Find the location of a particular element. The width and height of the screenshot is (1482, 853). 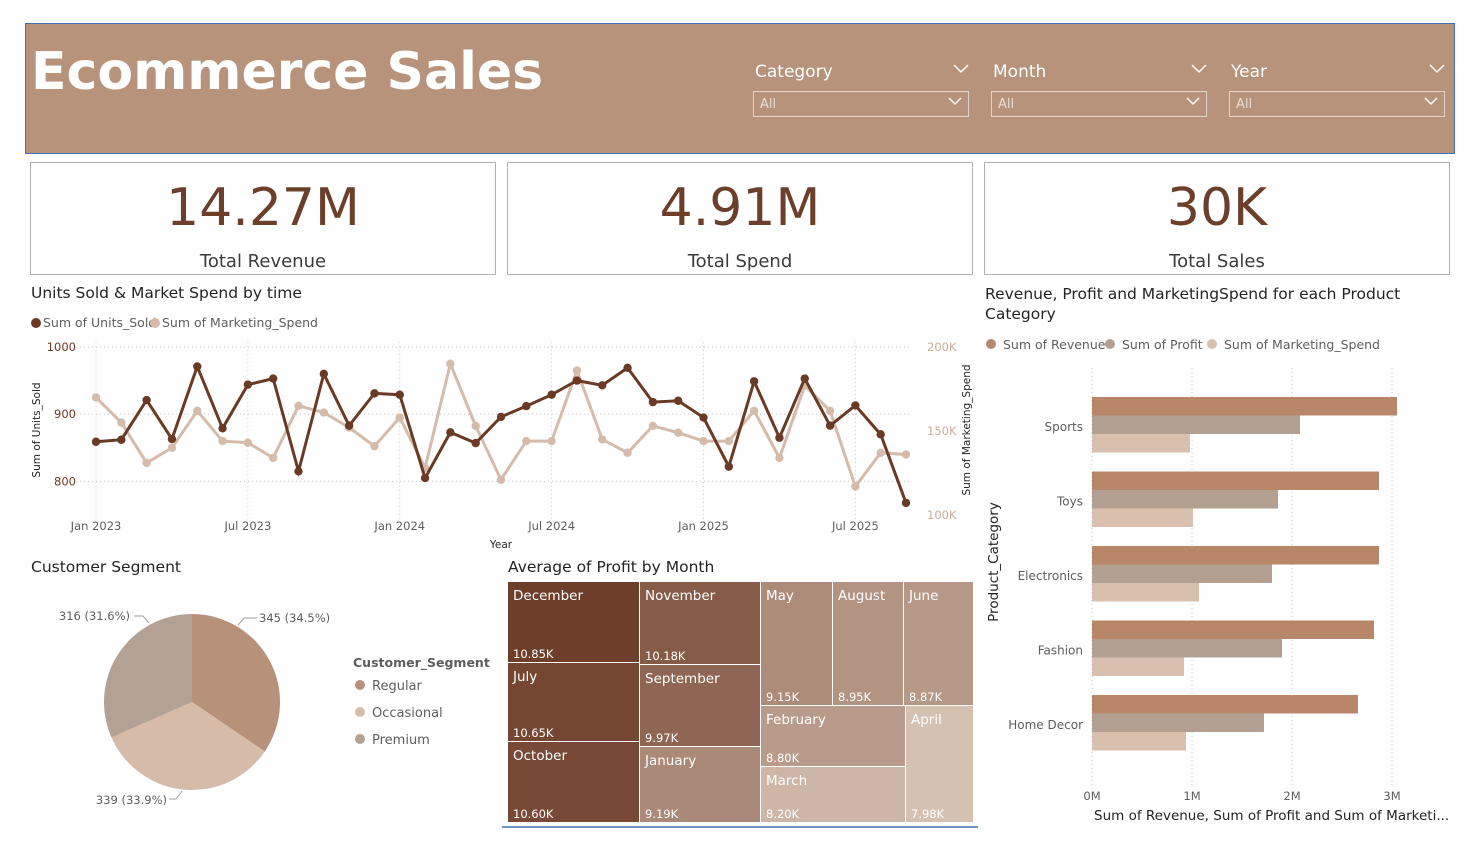

pie-data-label: 316 (31.6%) is located at coordinates (94, 616).